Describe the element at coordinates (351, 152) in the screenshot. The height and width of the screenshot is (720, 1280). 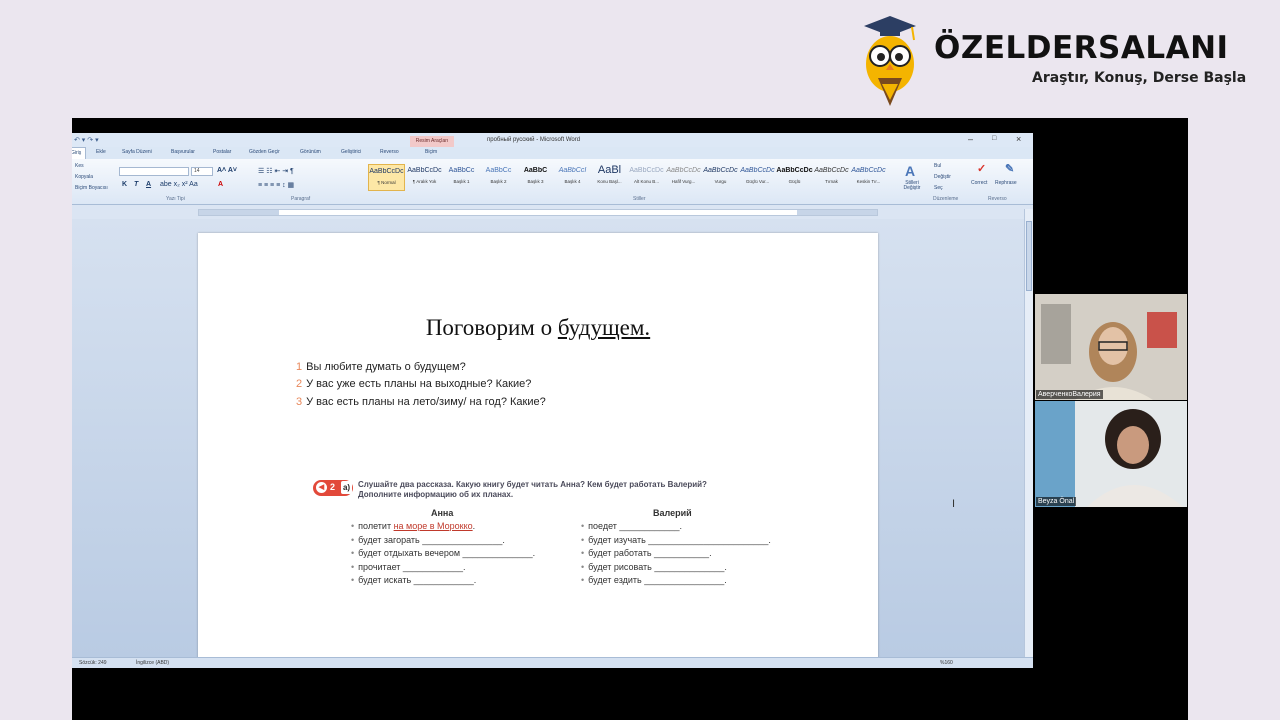
I see `tab-developer: Geliştirici` at that location.